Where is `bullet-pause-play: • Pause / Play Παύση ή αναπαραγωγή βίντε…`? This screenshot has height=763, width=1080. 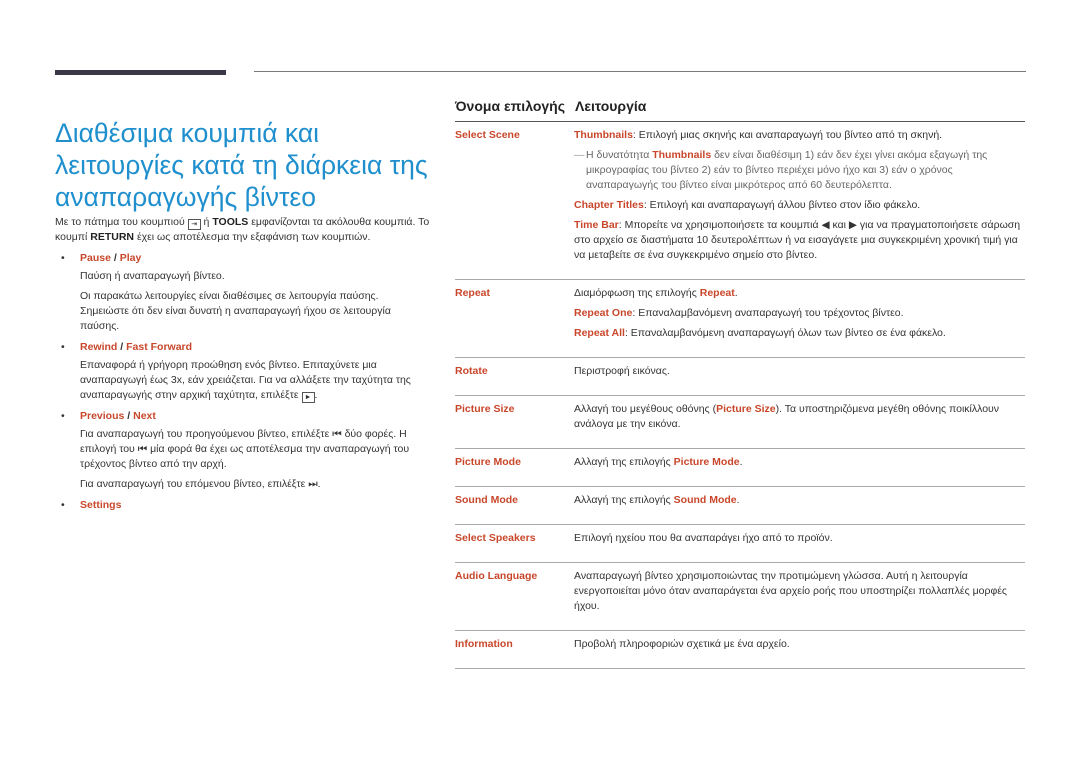
bullet-pause-play: • Pause / Play Παύση ή αναπαραγωγή βίντε… is located at coordinates (226, 292).